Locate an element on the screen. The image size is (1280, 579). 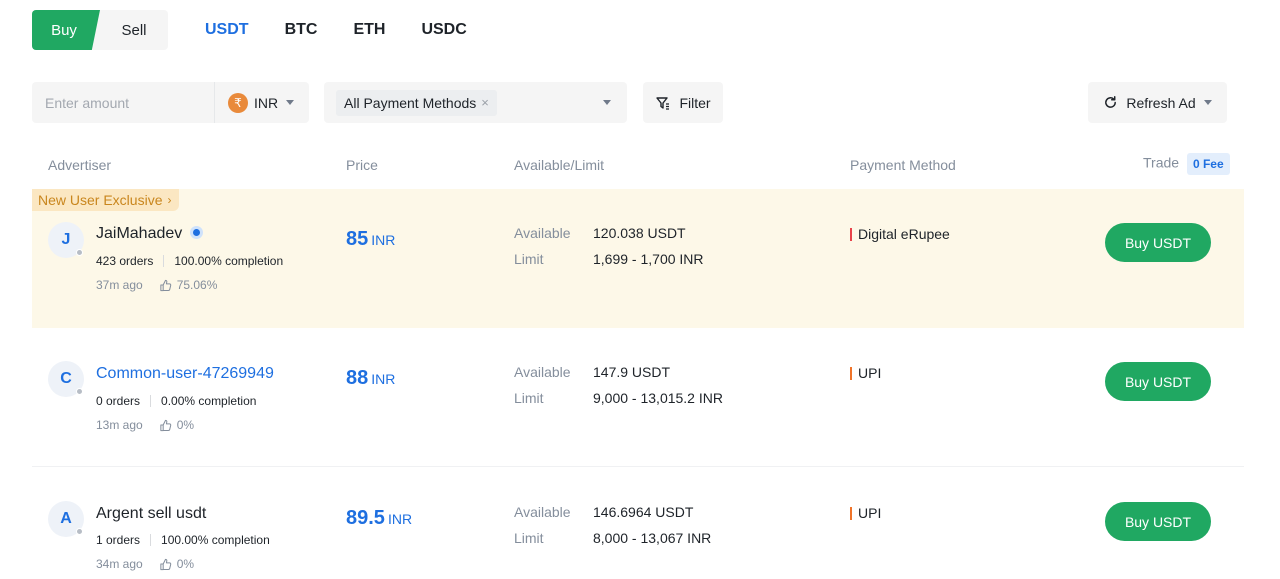
amount-filter: ₹ INR is located at coordinates (170, 102).